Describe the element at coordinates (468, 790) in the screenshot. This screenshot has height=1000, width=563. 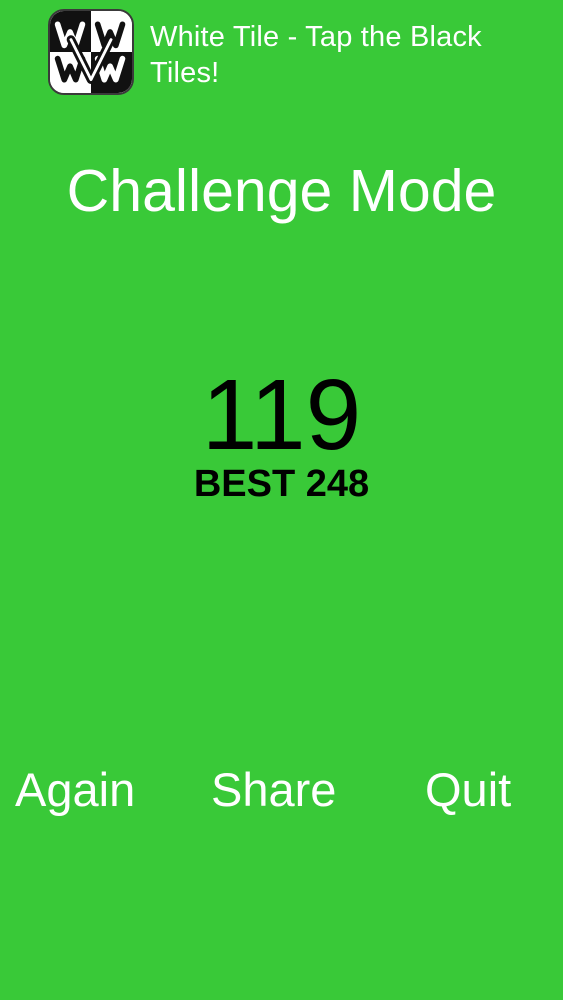
I see `quit-button: Quit` at that location.